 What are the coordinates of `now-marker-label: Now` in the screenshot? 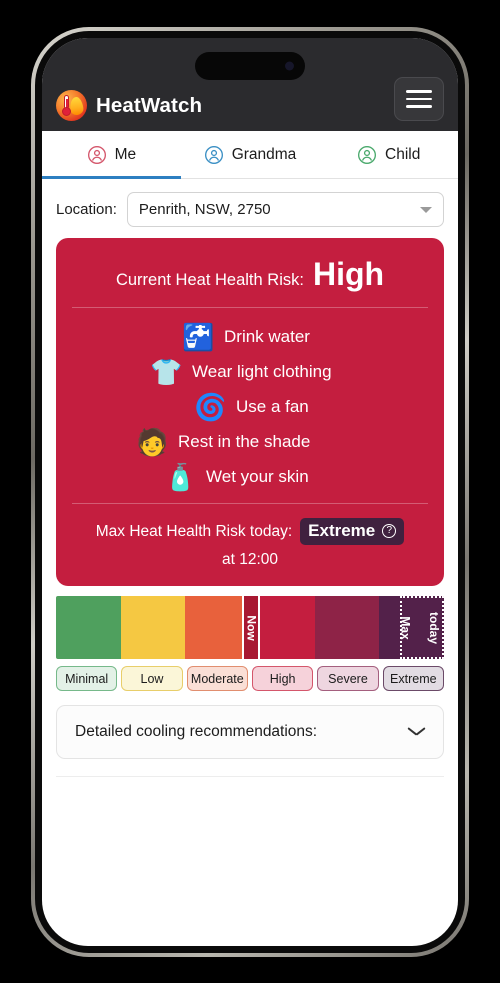 It's located at (251, 627).